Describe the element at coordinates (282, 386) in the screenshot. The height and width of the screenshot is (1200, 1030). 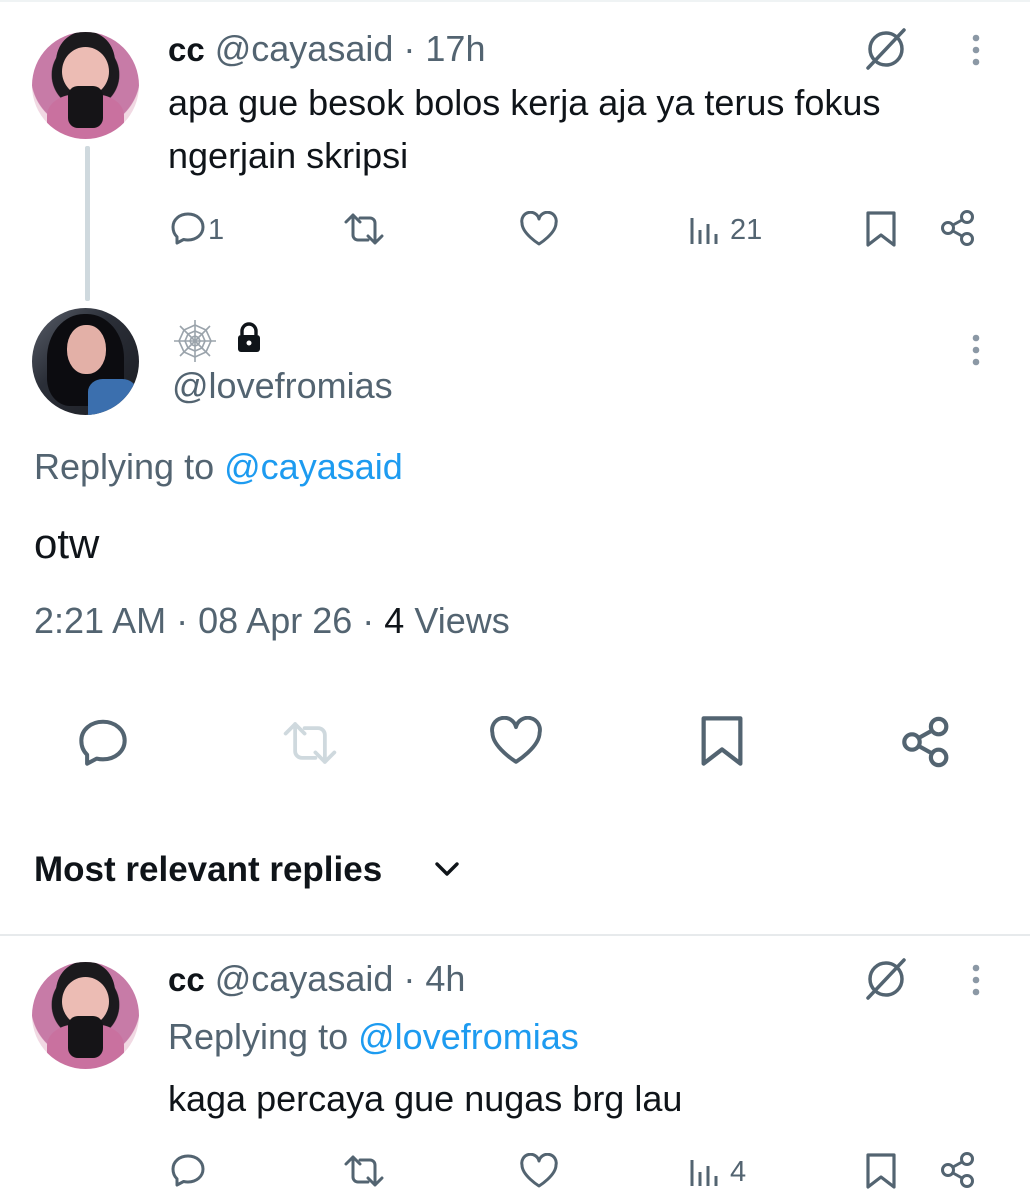
I see `author-handle: @lovefromias` at that location.